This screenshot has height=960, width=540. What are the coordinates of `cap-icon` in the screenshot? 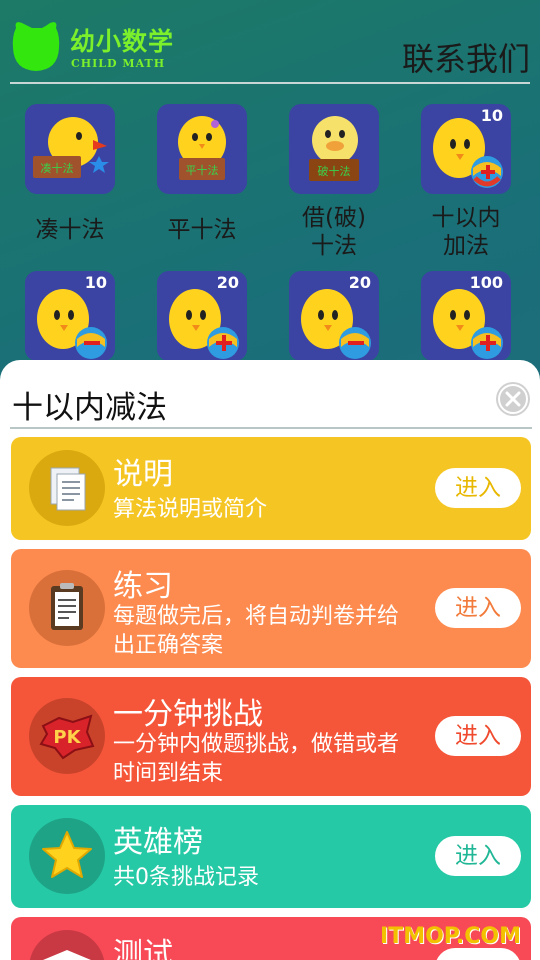 It's located at (67, 955).